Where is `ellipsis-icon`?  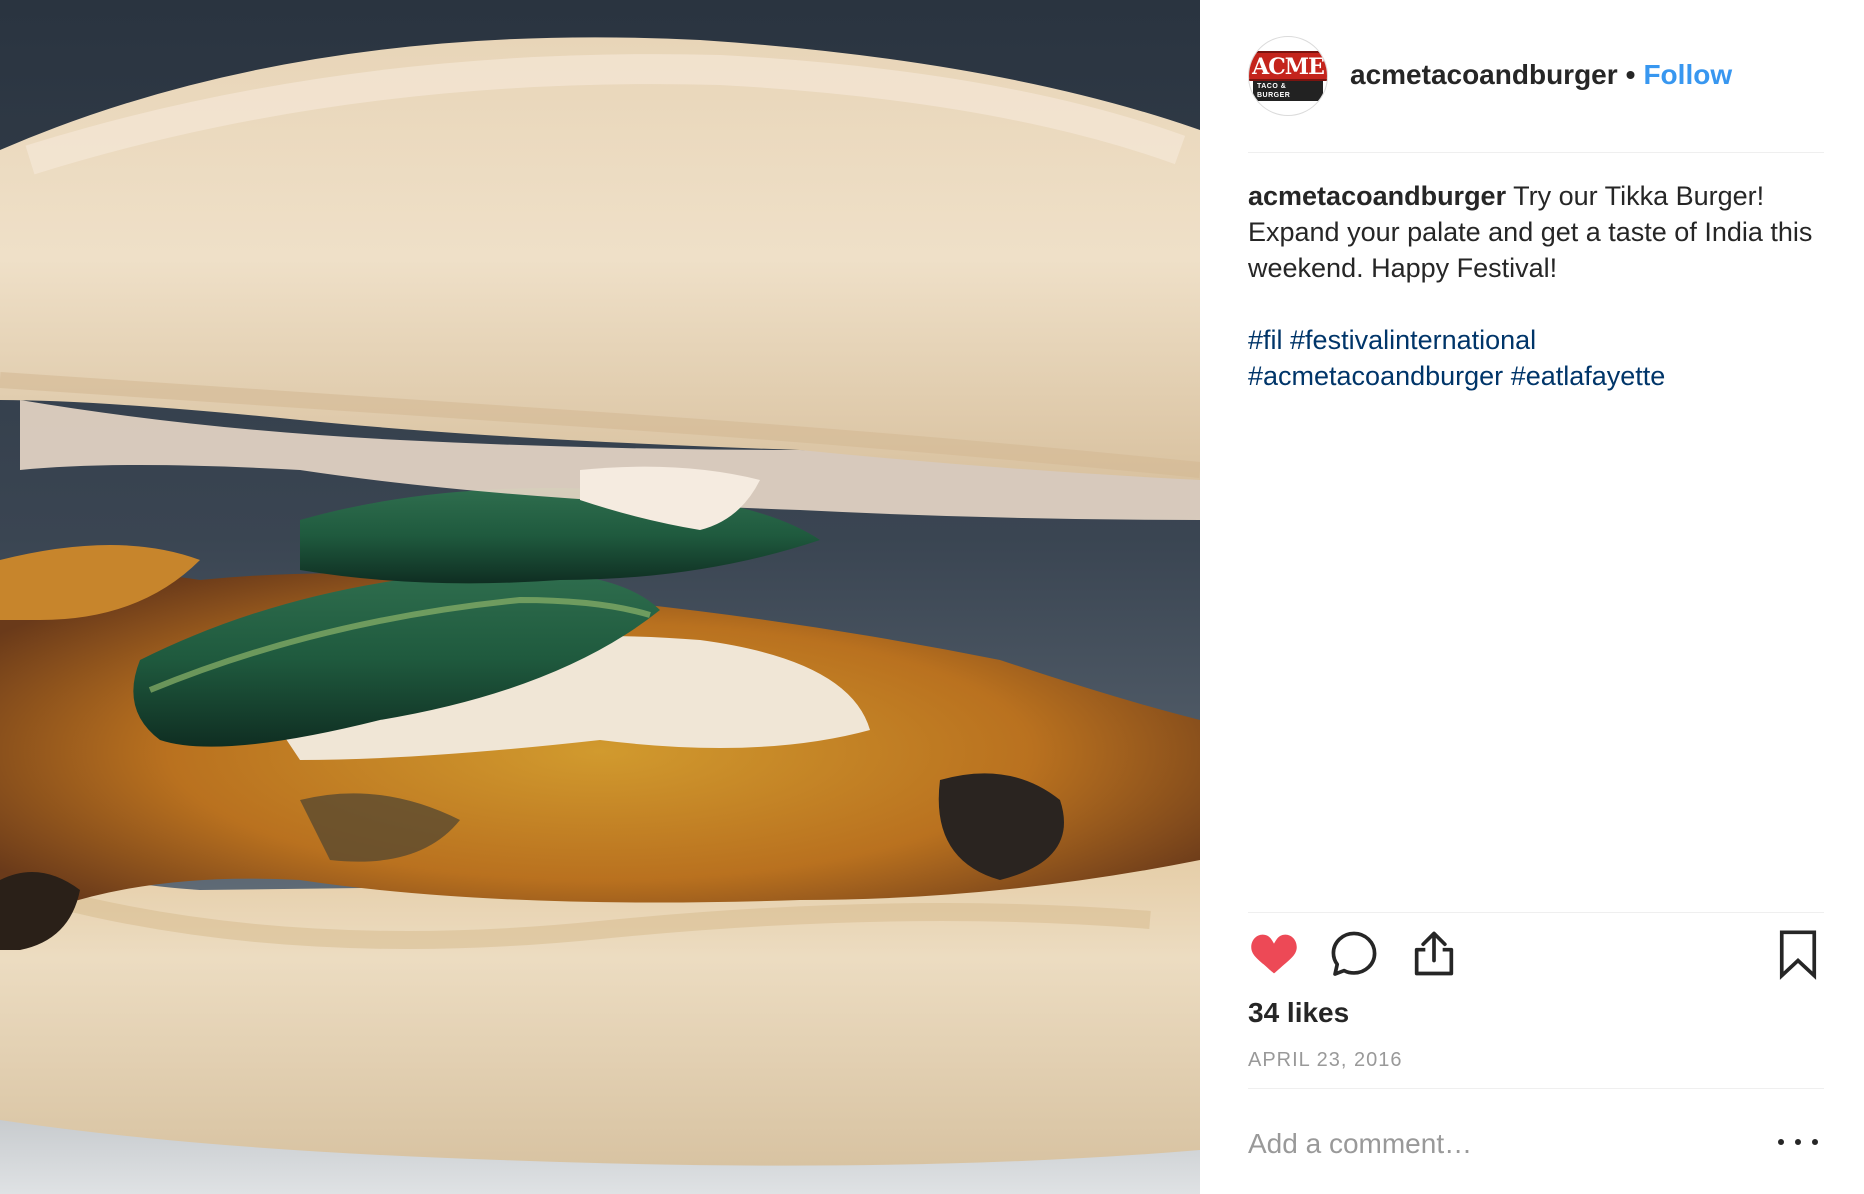
ellipsis-icon is located at coordinates (1798, 1142).